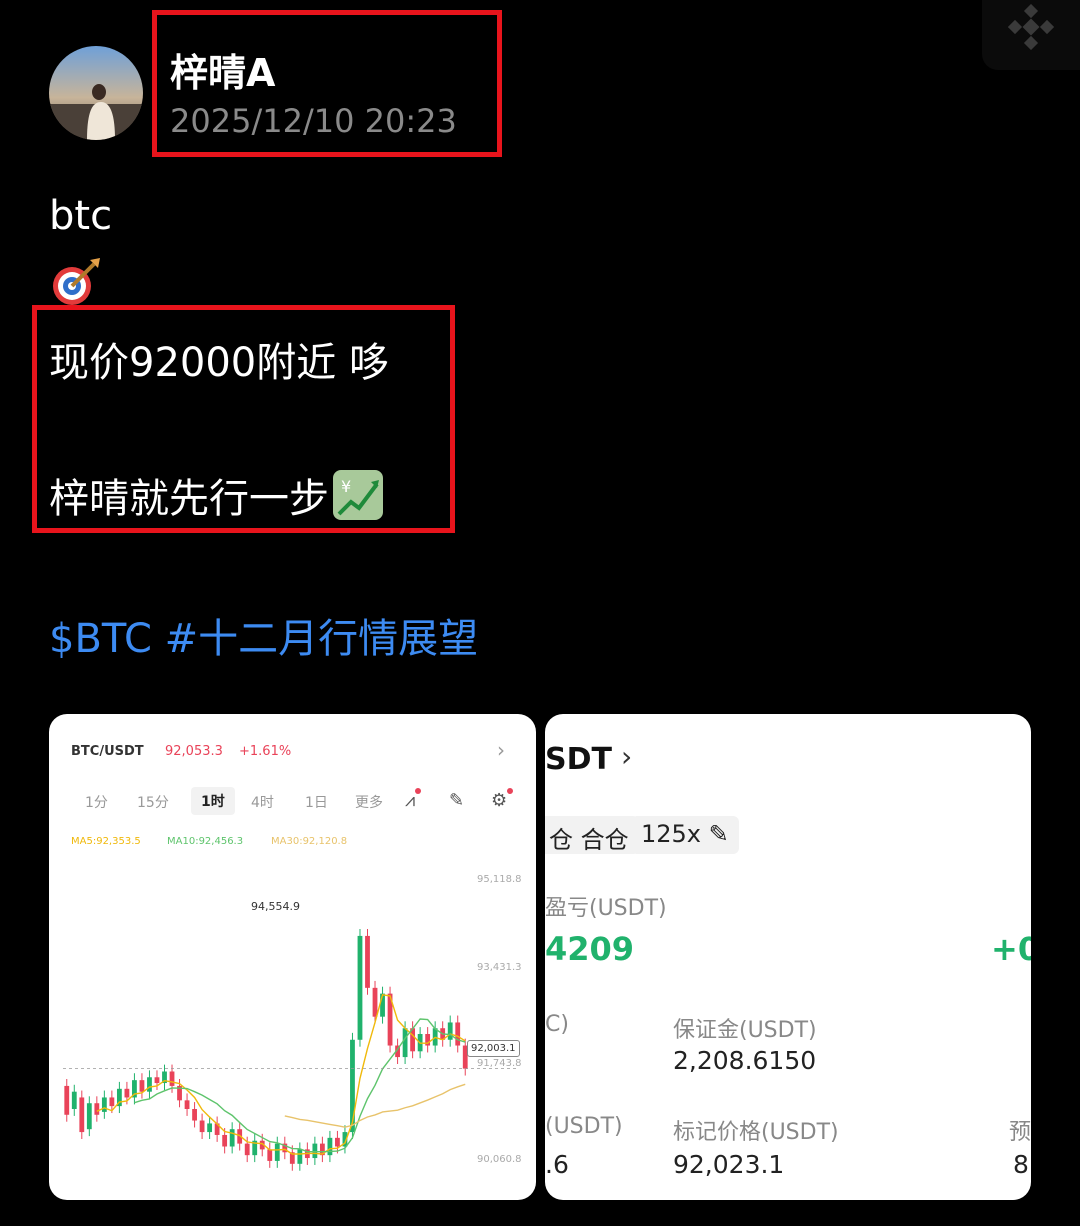 This screenshot has width=1080, height=1226. What do you see at coordinates (590, 949) in the screenshot?
I see `pnl-value: 4209` at bounding box center [590, 949].